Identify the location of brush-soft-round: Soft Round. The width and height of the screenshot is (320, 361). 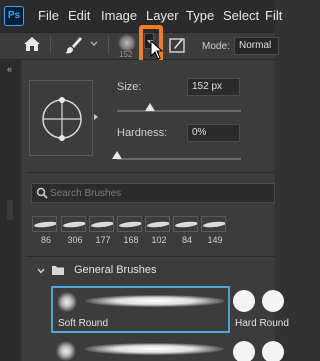
(140, 309).